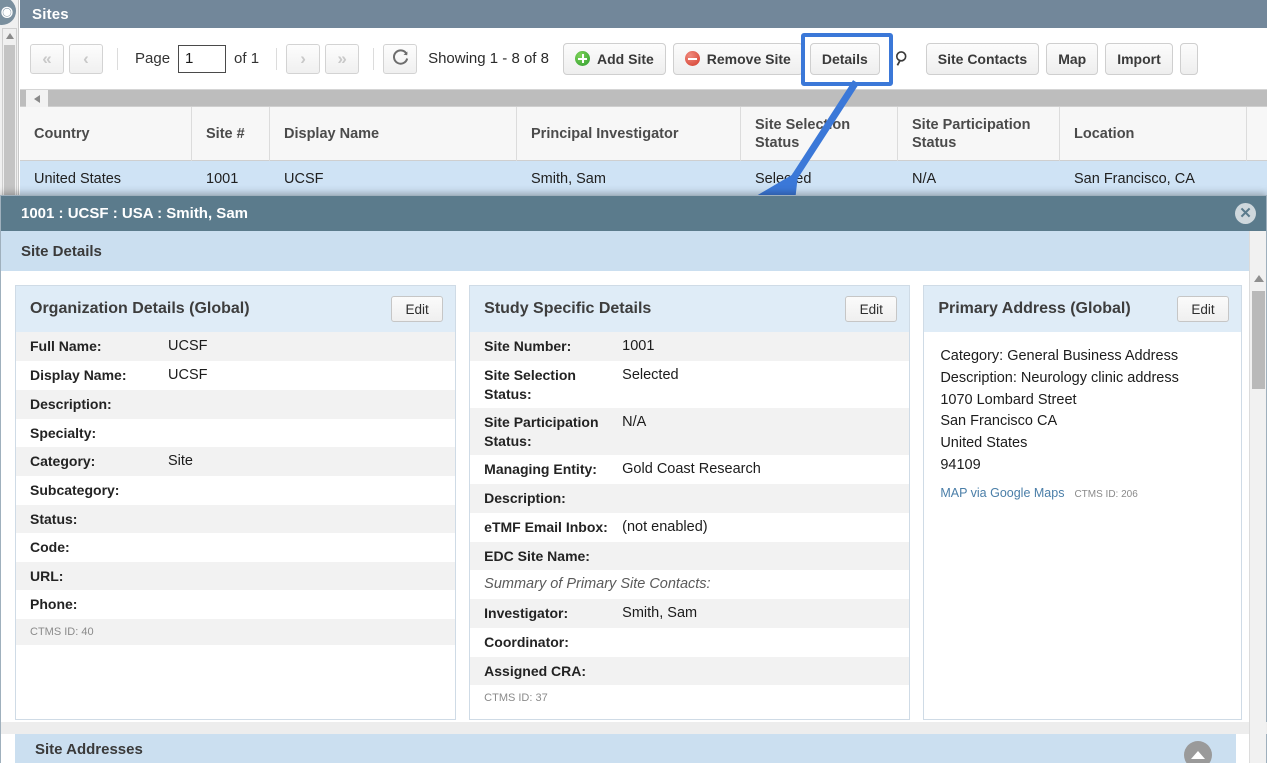 This screenshot has height=763, width=1267. What do you see at coordinates (525, 498) in the screenshot?
I see `field-label: Description:` at bounding box center [525, 498].